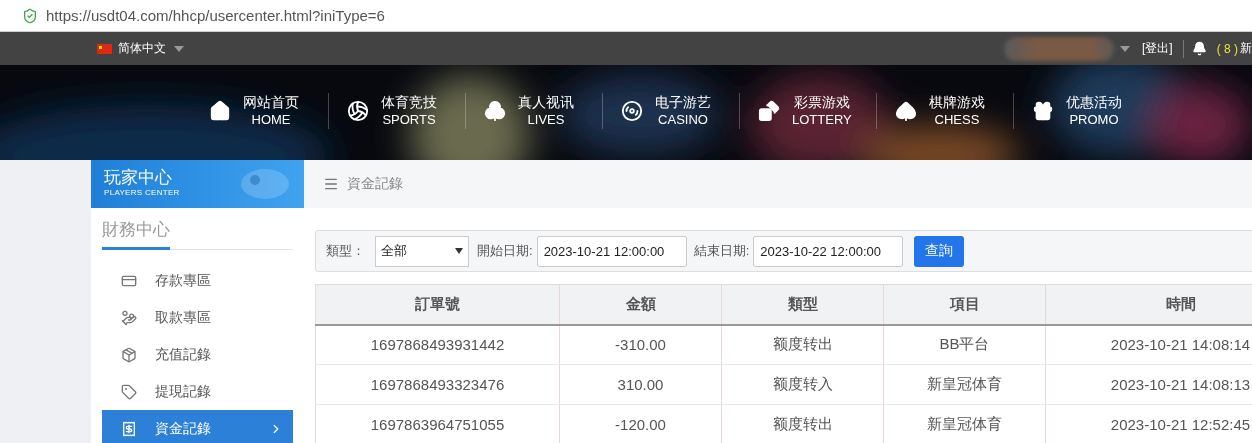  What do you see at coordinates (964, 304) in the screenshot?
I see `column-header: 項目` at bounding box center [964, 304].